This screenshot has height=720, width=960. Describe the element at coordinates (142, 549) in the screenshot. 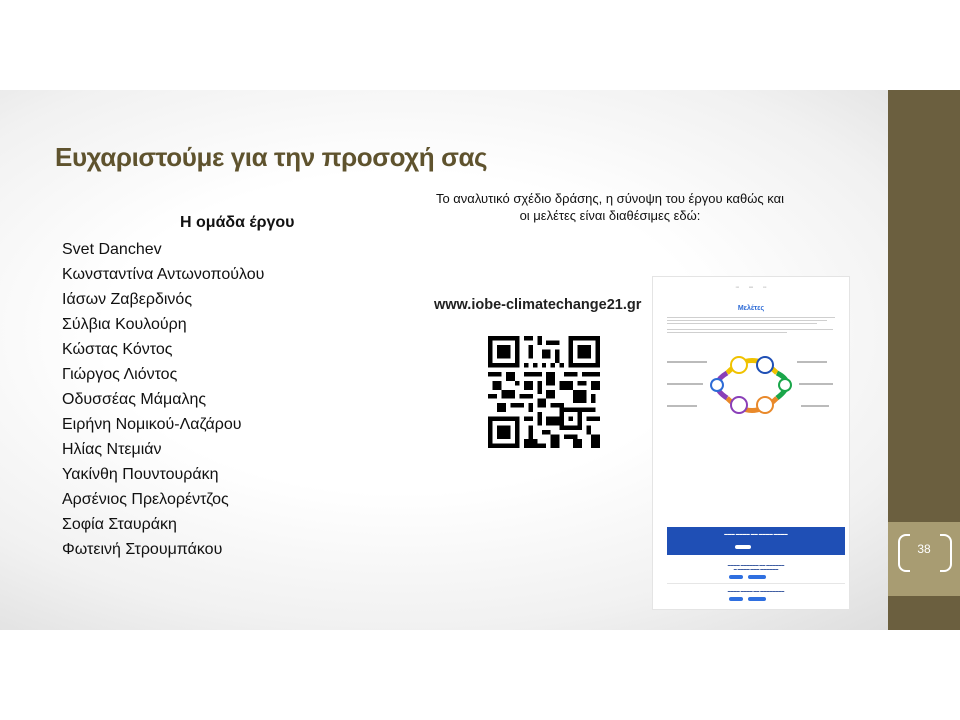

I see `team-member: Φωτεινή Στρουμπάκου` at that location.